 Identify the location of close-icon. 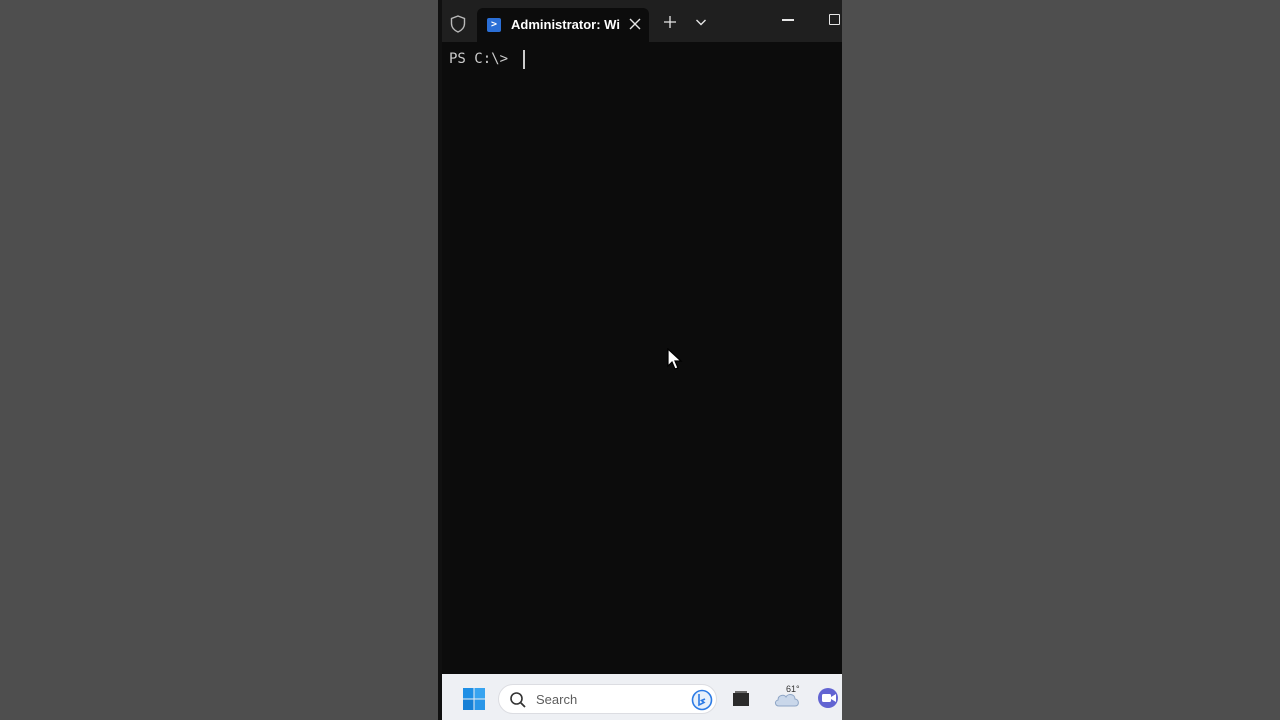
(635, 24).